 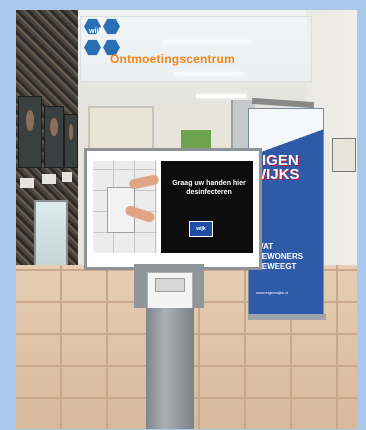 I want to click on poster-text-panel, so click(x=207, y=207).